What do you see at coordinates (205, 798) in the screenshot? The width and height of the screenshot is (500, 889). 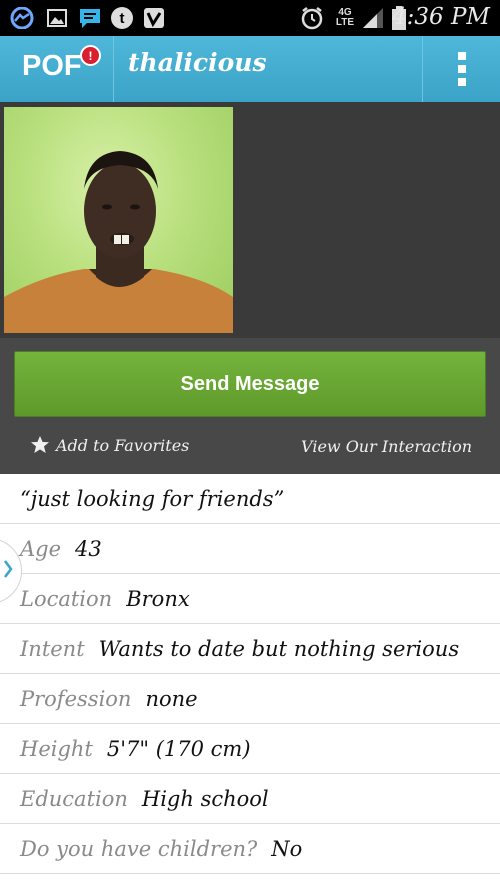 I see `detail-value: High school` at bounding box center [205, 798].